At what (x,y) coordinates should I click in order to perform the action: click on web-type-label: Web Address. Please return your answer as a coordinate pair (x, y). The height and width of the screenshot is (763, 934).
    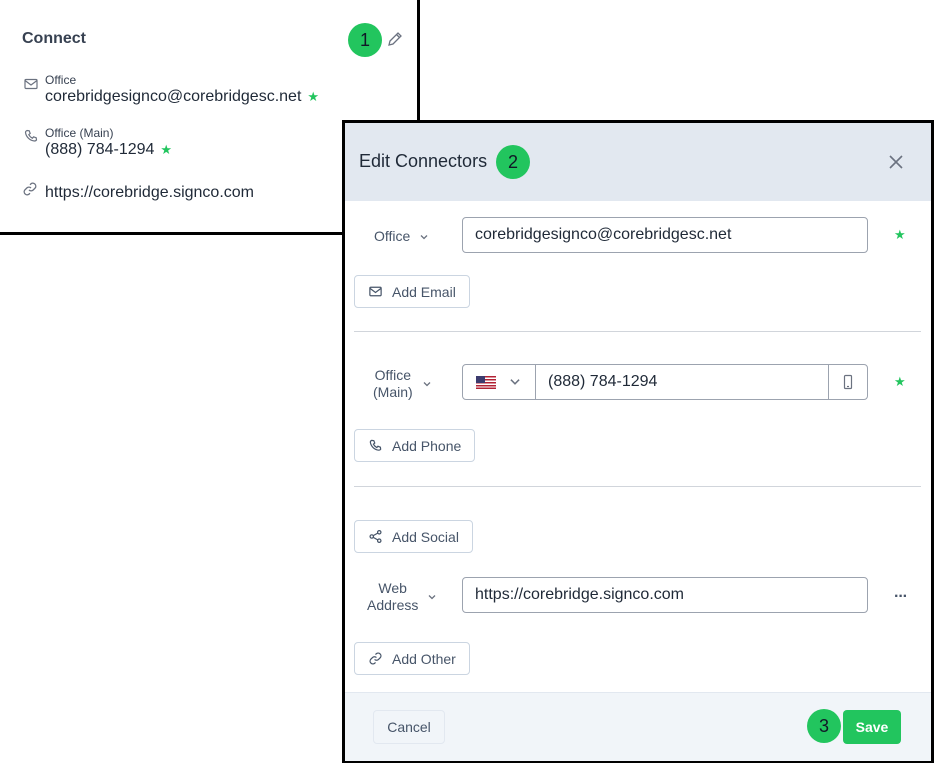
    Looking at the image, I should click on (393, 596).